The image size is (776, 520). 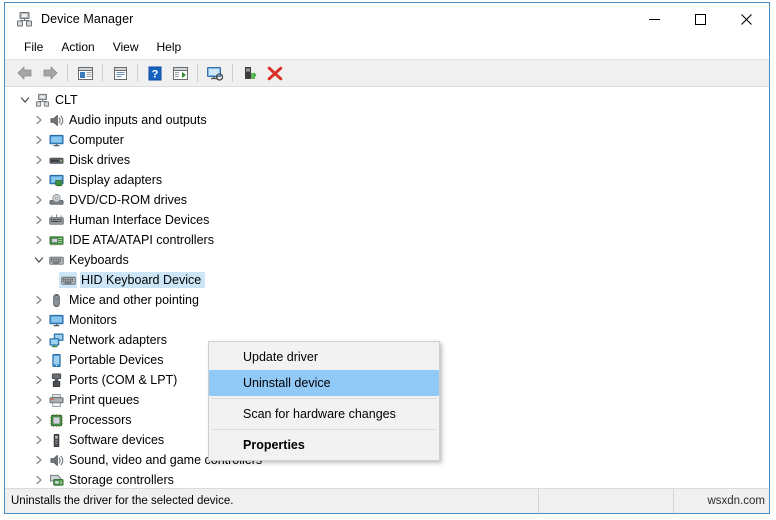 What do you see at coordinates (393, 260) in the screenshot?
I see `tree-row-keyboards: Keyboards` at bounding box center [393, 260].